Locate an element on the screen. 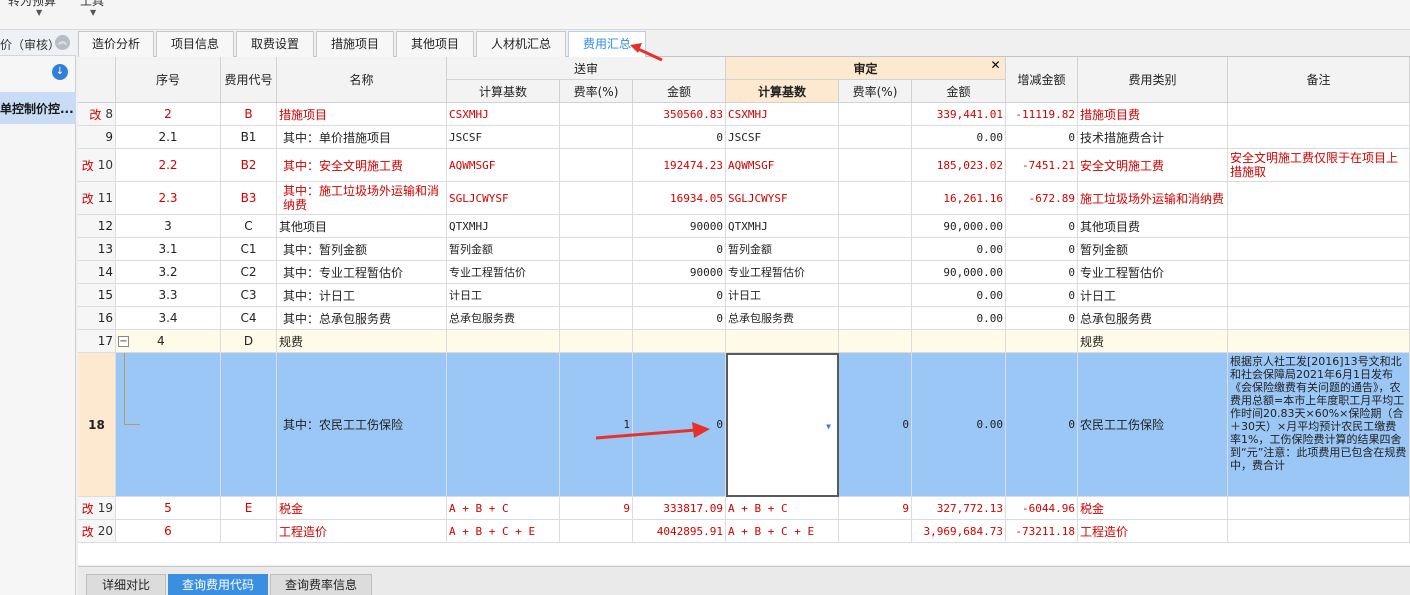  seq-cell: 5 is located at coordinates (168, 508).